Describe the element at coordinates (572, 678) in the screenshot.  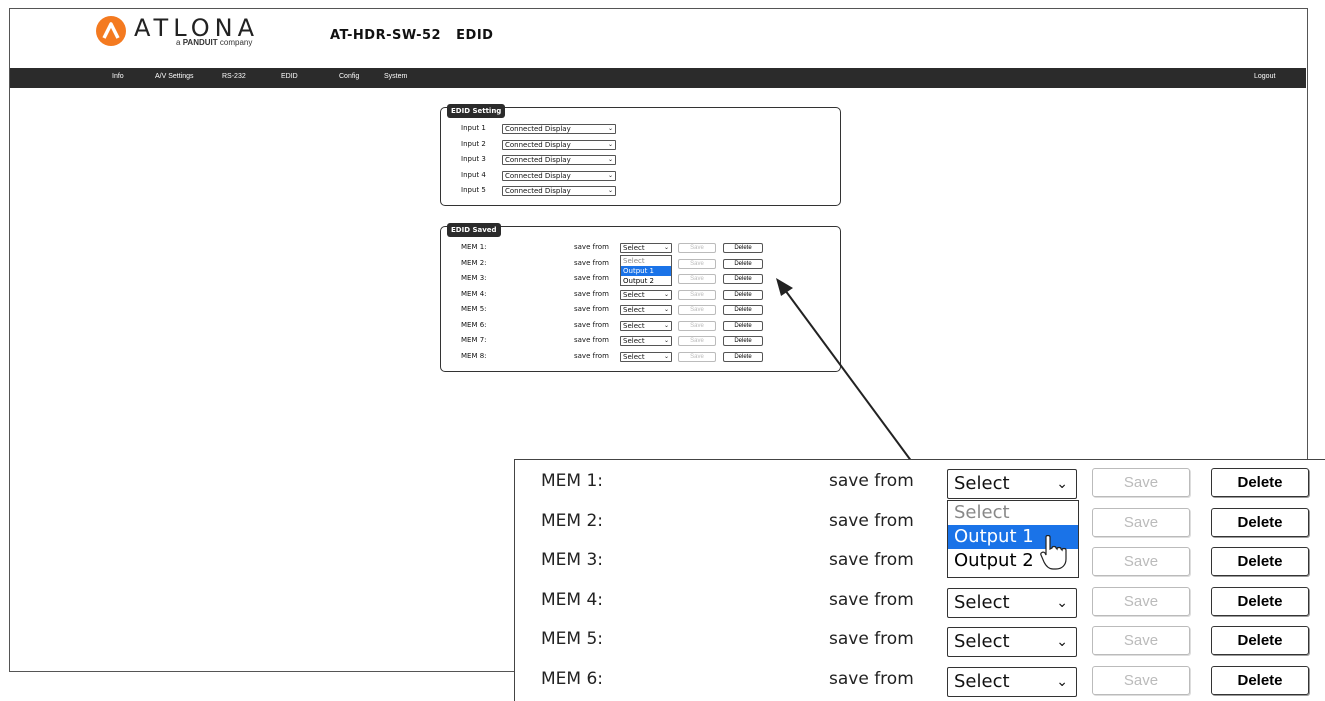
I see `mem-label: MEM 6:` at that location.